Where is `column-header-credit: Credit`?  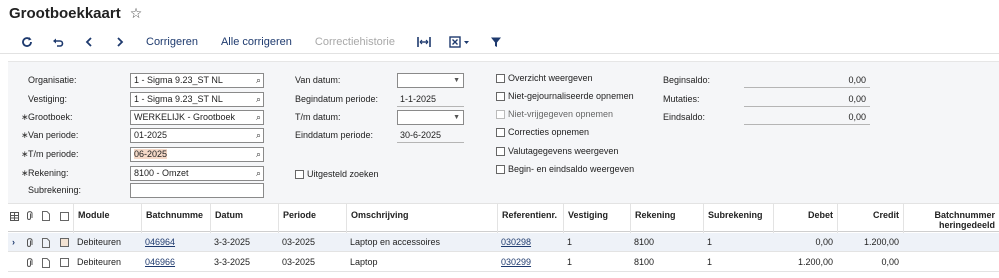
column-header-credit: Credit is located at coordinates (870, 218).